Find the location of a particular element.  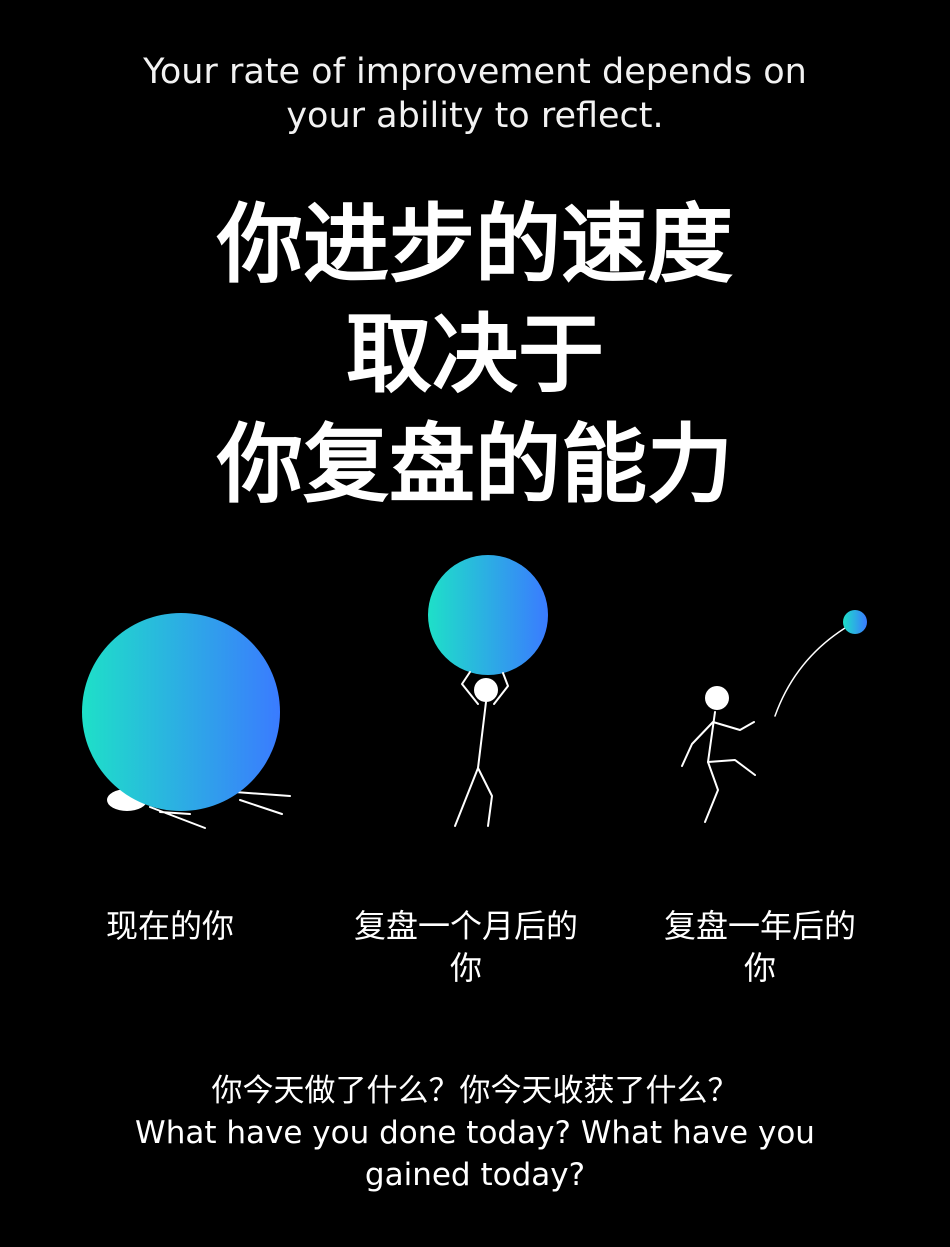

ball-trajectory is located at coordinates (810, 672).